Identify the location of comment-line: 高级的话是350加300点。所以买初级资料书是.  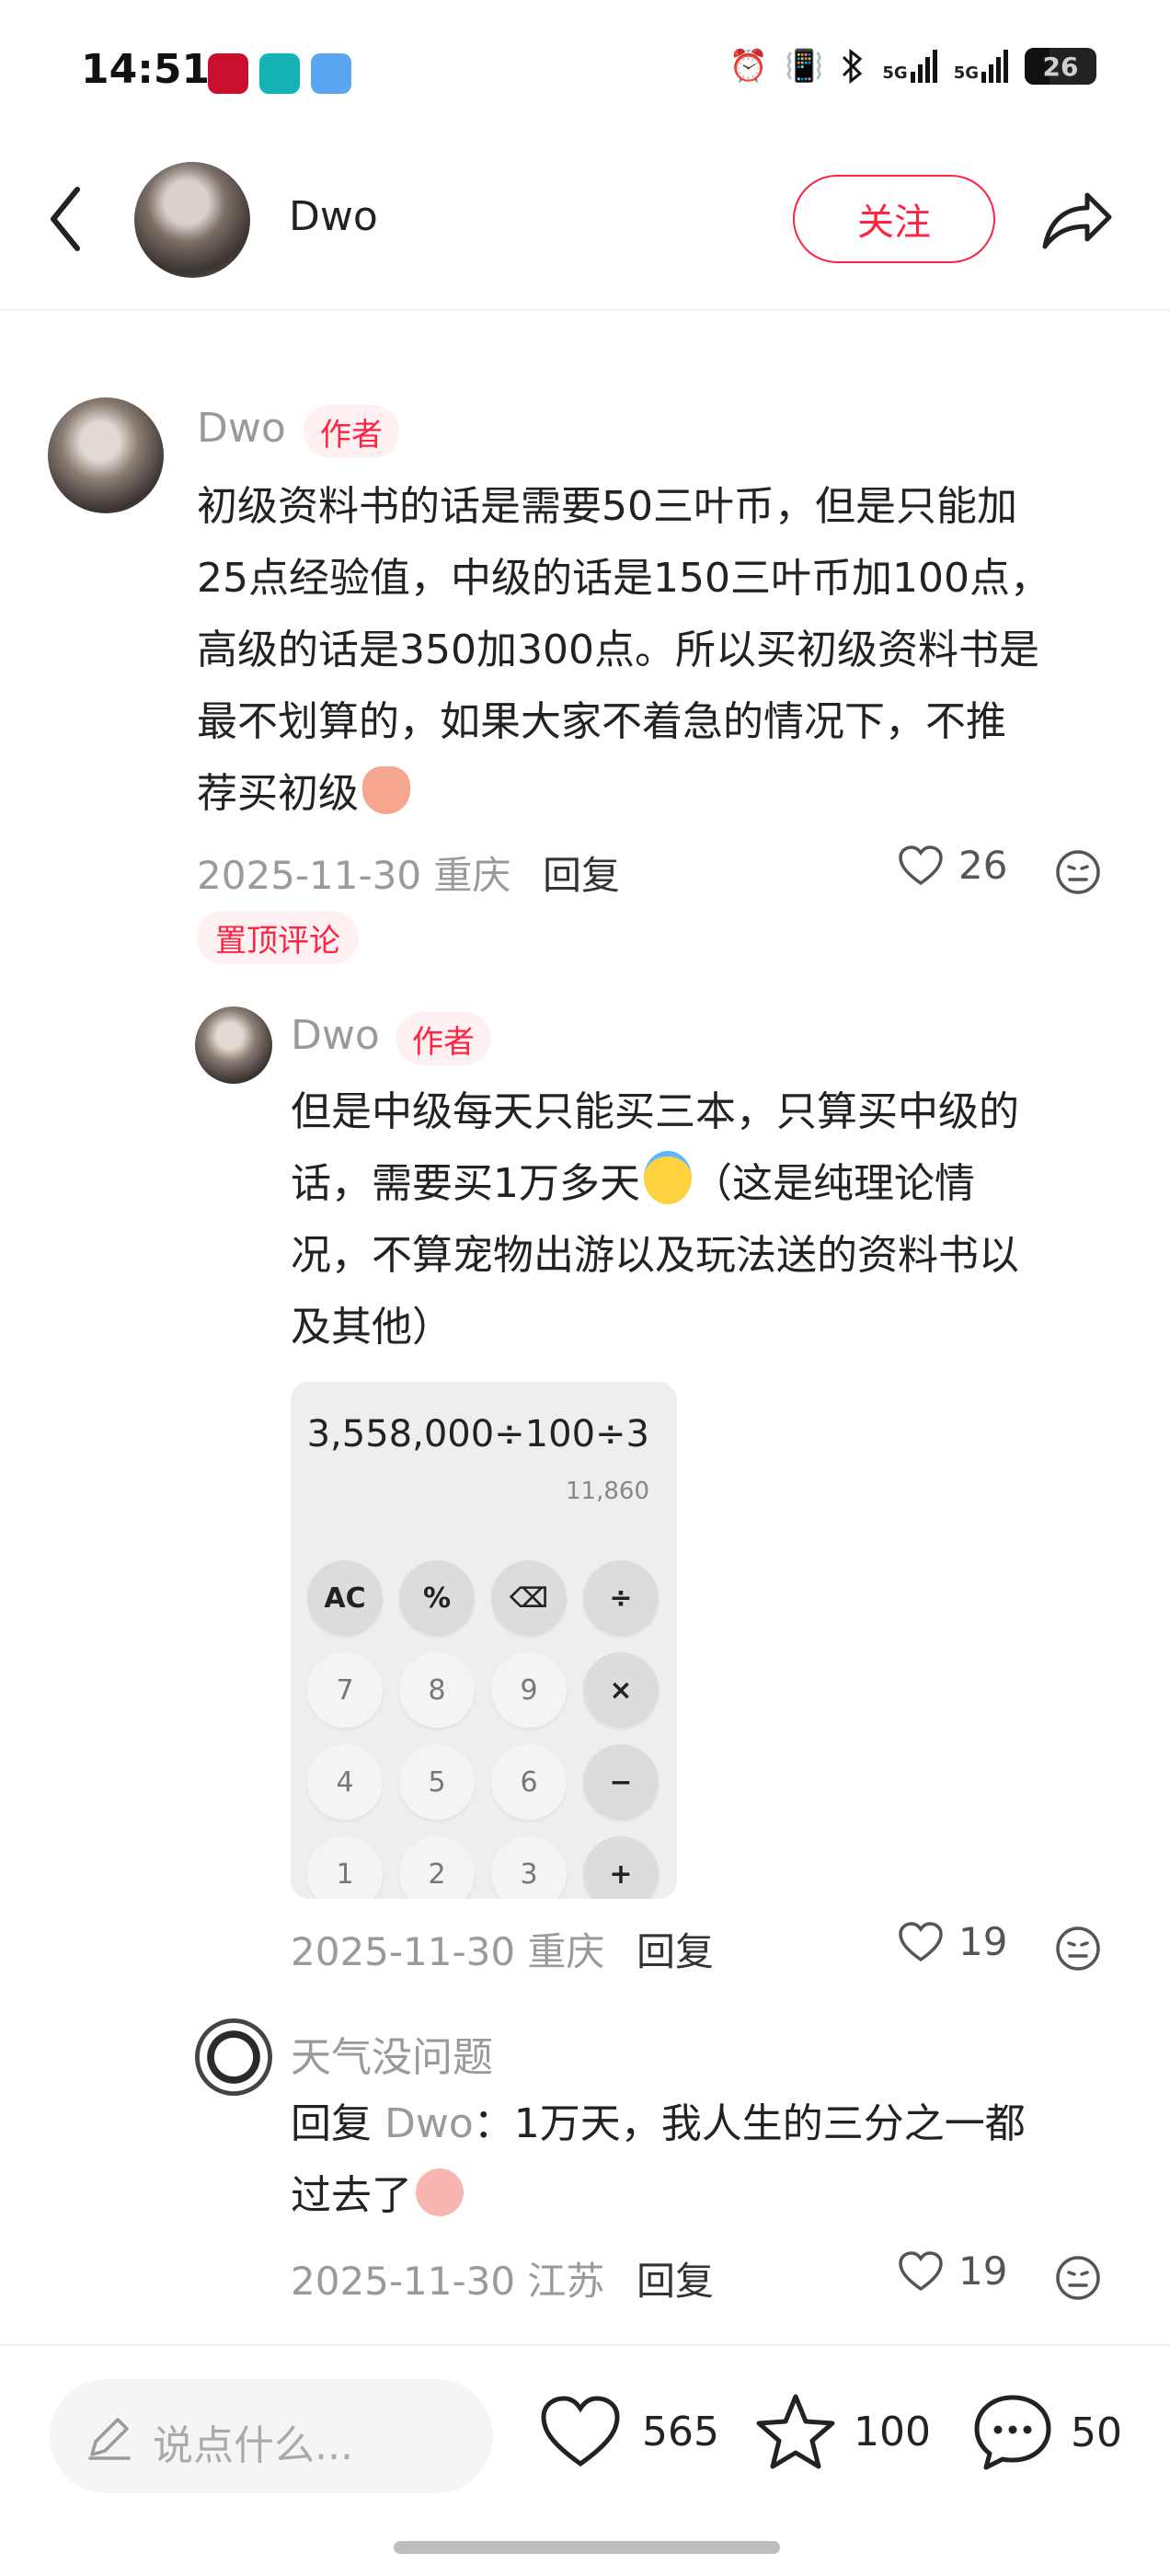
(618, 650).